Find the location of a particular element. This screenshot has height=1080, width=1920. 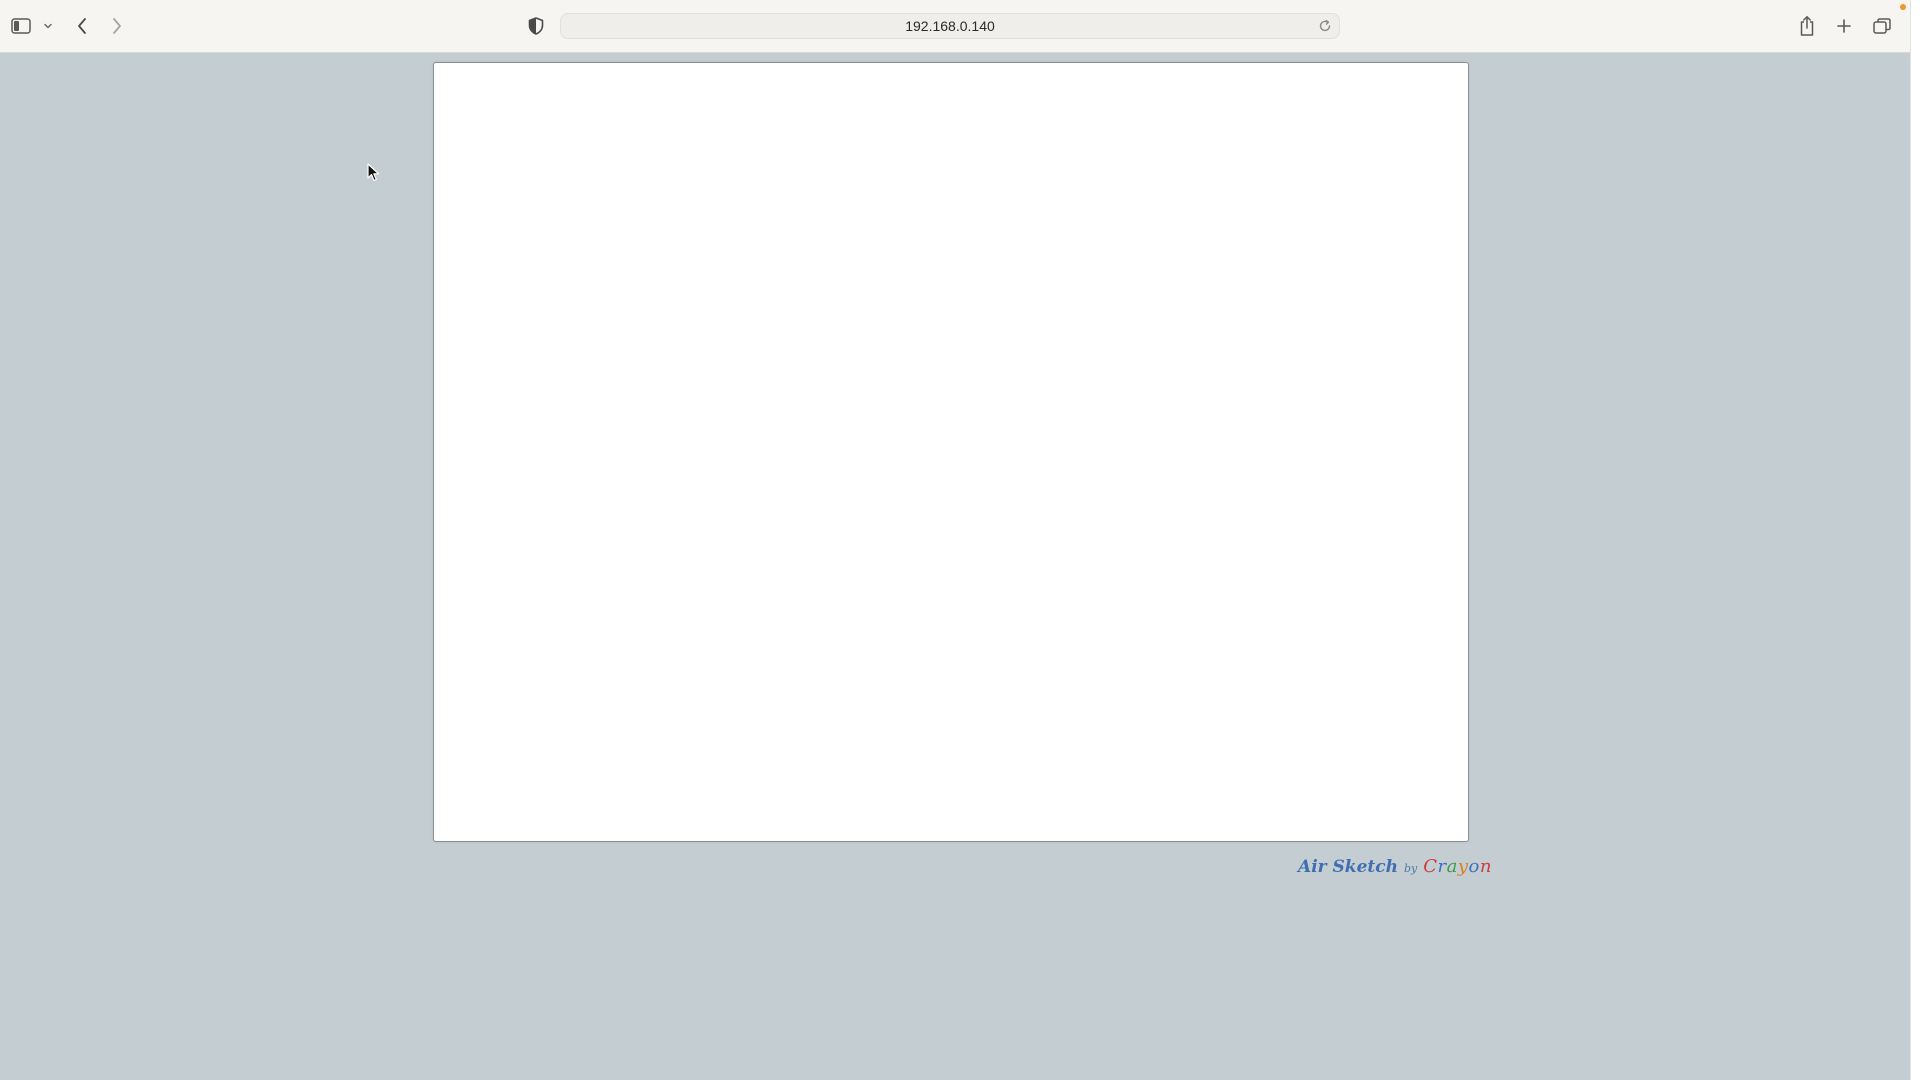

address-bar: 192.168.0.140 is located at coordinates (950, 26).